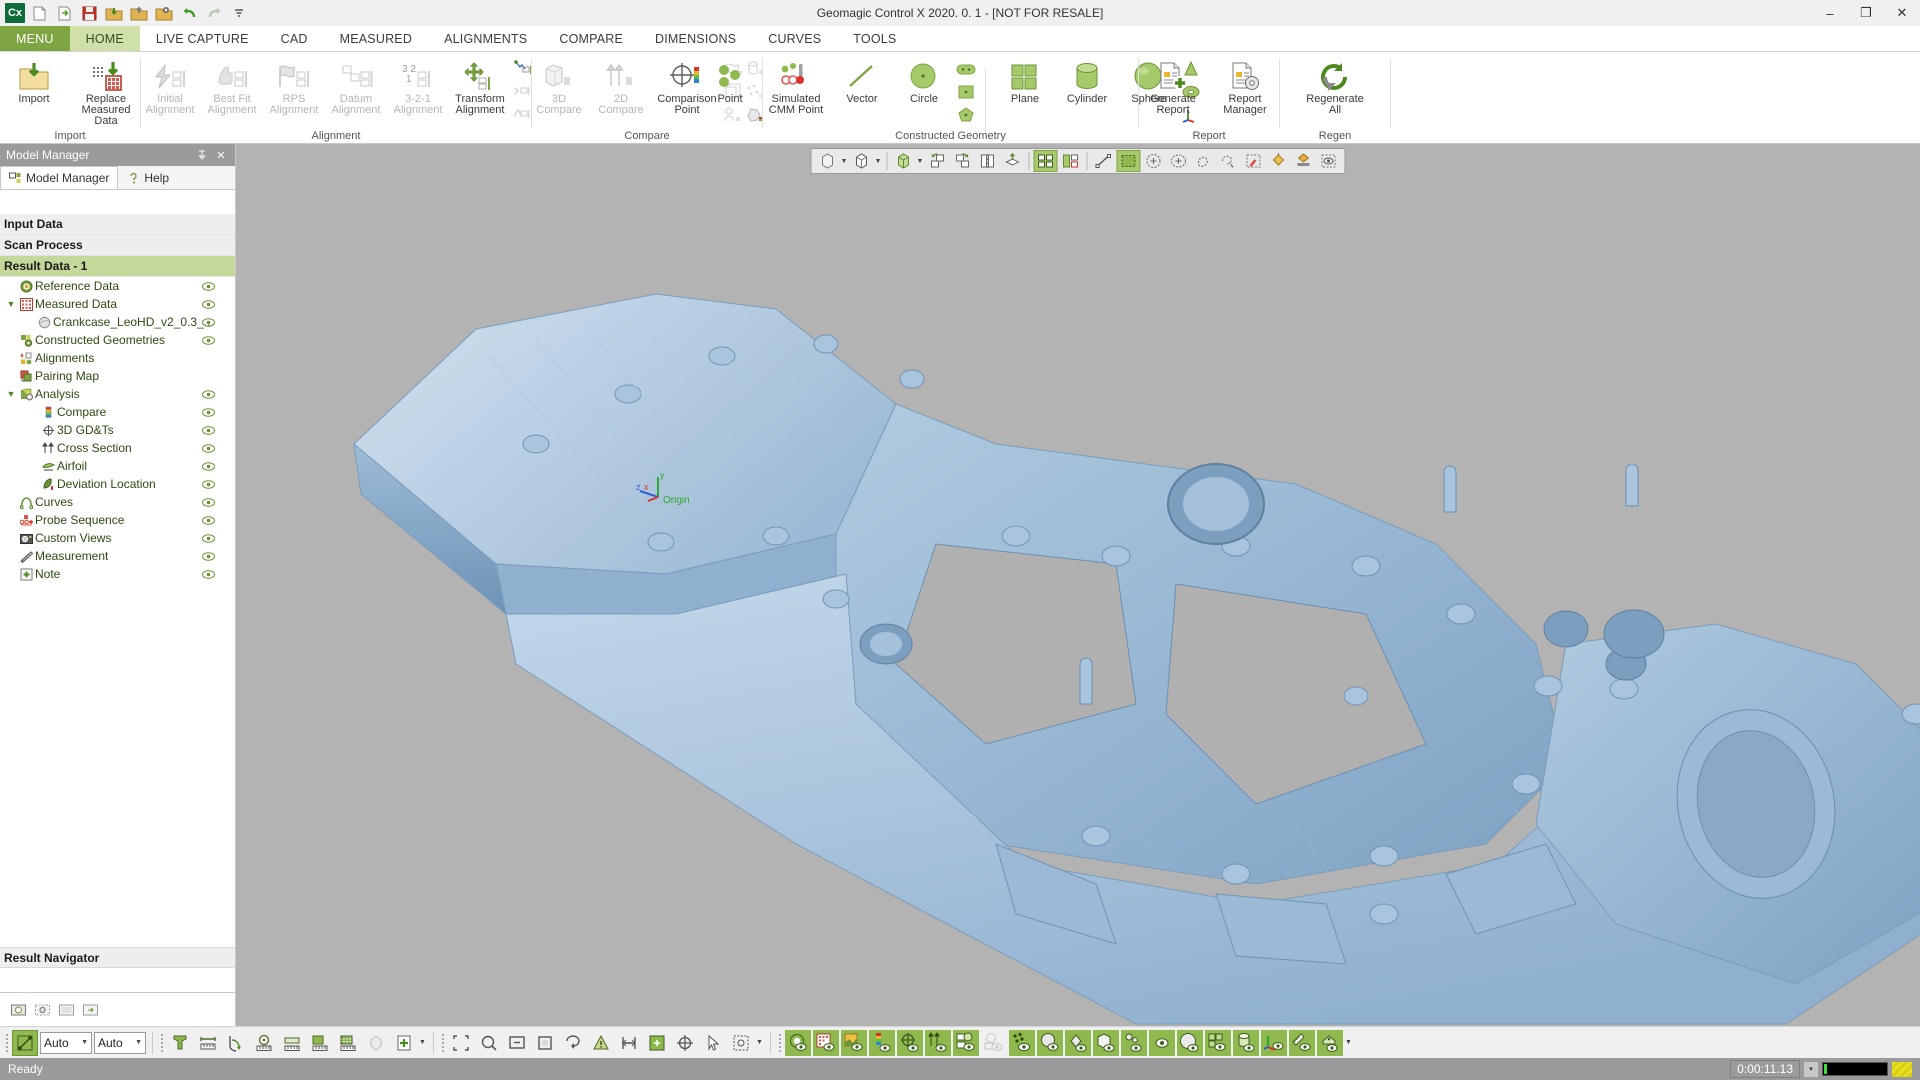 The width and height of the screenshot is (1920, 1080). I want to click on tree-item-airfoil: Airfoil, so click(117, 466).